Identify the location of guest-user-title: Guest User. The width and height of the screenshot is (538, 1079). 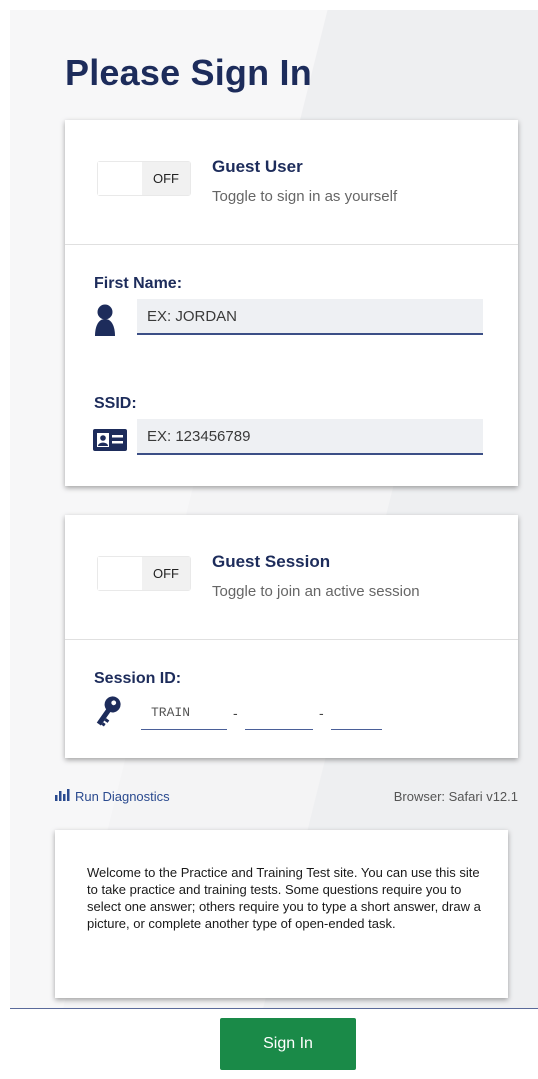
(257, 166).